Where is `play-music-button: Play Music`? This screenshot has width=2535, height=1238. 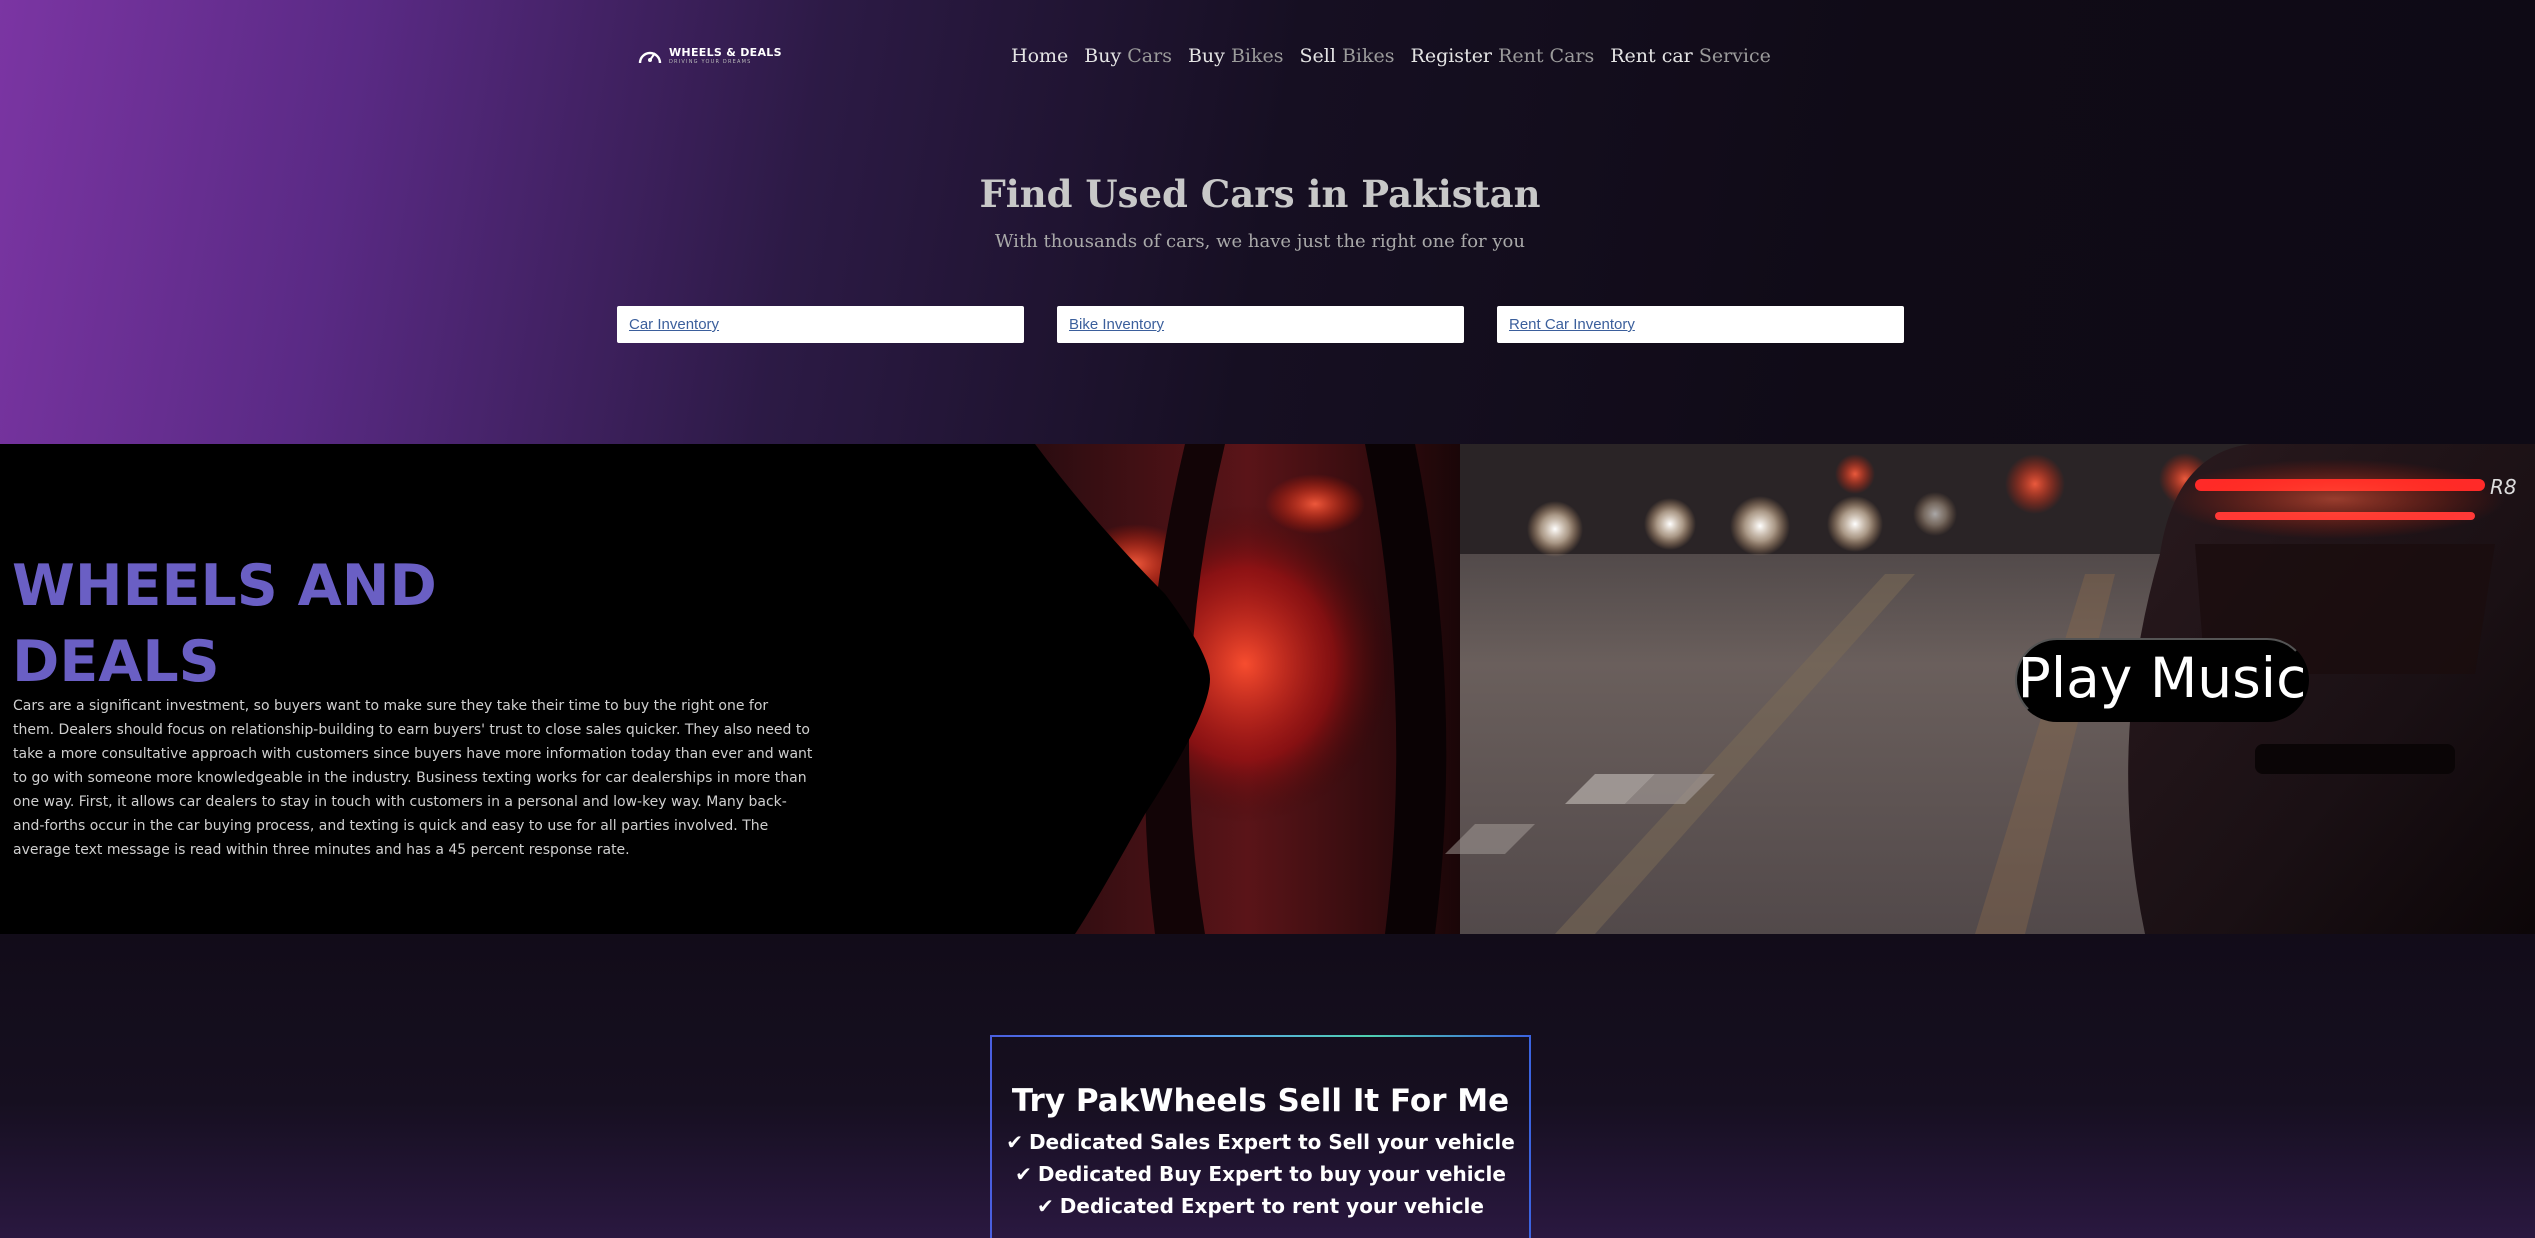 play-music-button: Play Music is located at coordinates (2162, 680).